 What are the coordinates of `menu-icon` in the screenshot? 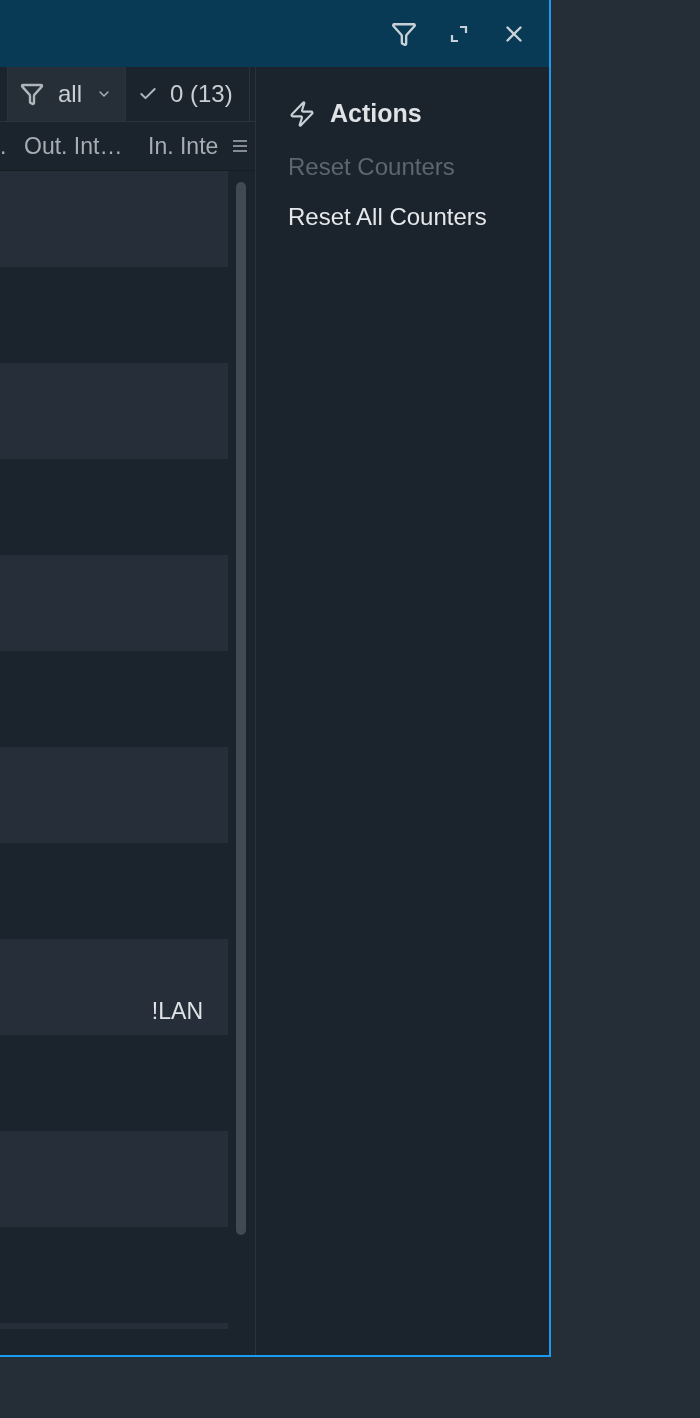 It's located at (240, 146).